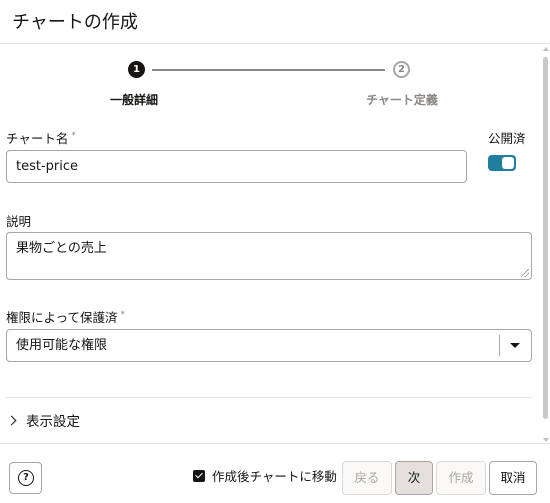  Describe the element at coordinates (513, 478) in the screenshot. I see `cancel-button: 取消` at that location.